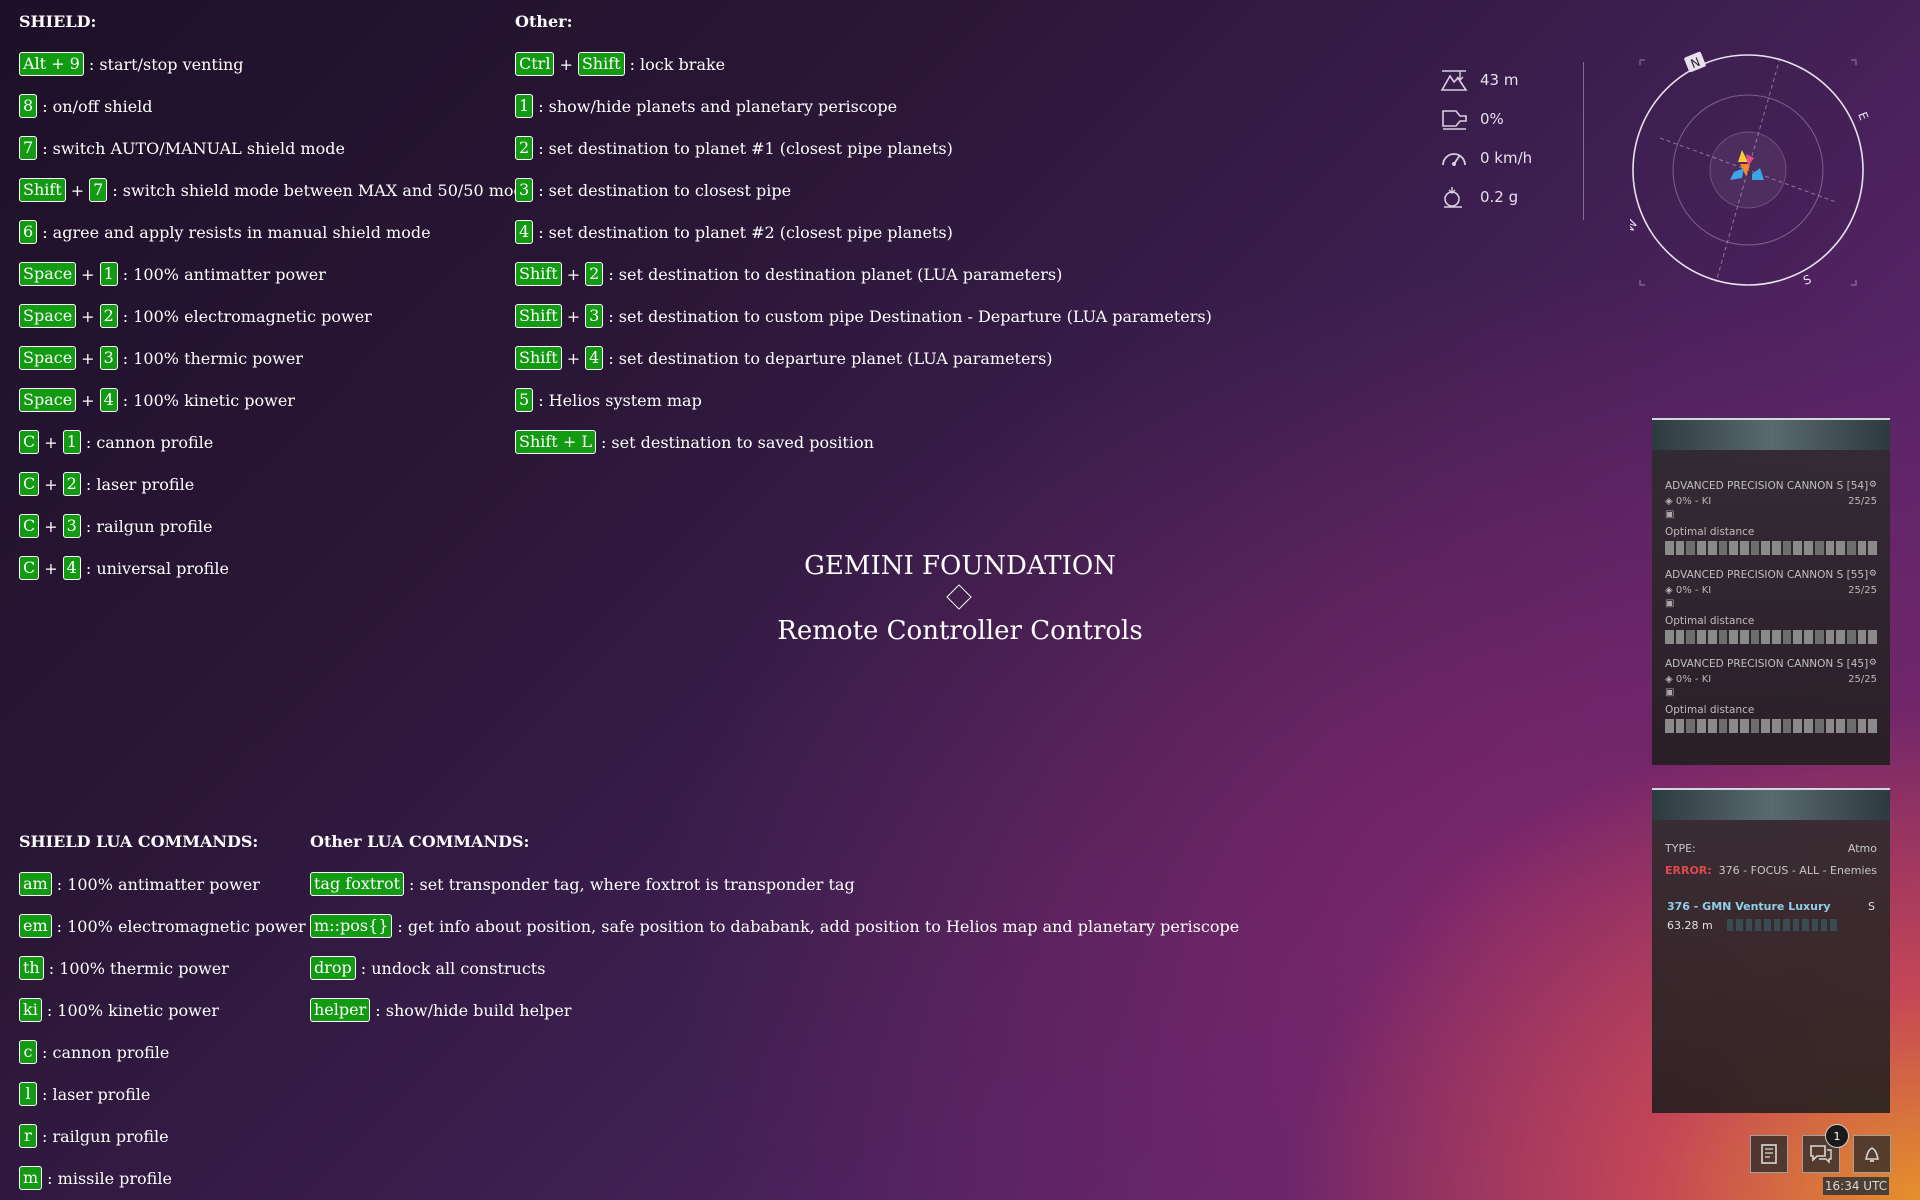  What do you see at coordinates (1635, 225) in the screenshot?
I see `compass-west-label: W` at bounding box center [1635, 225].